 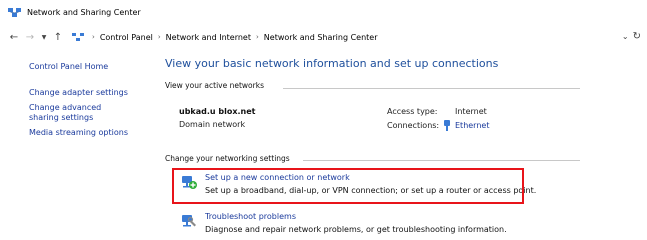 I want to click on access-type-label: Access type:, so click(x=412, y=111).